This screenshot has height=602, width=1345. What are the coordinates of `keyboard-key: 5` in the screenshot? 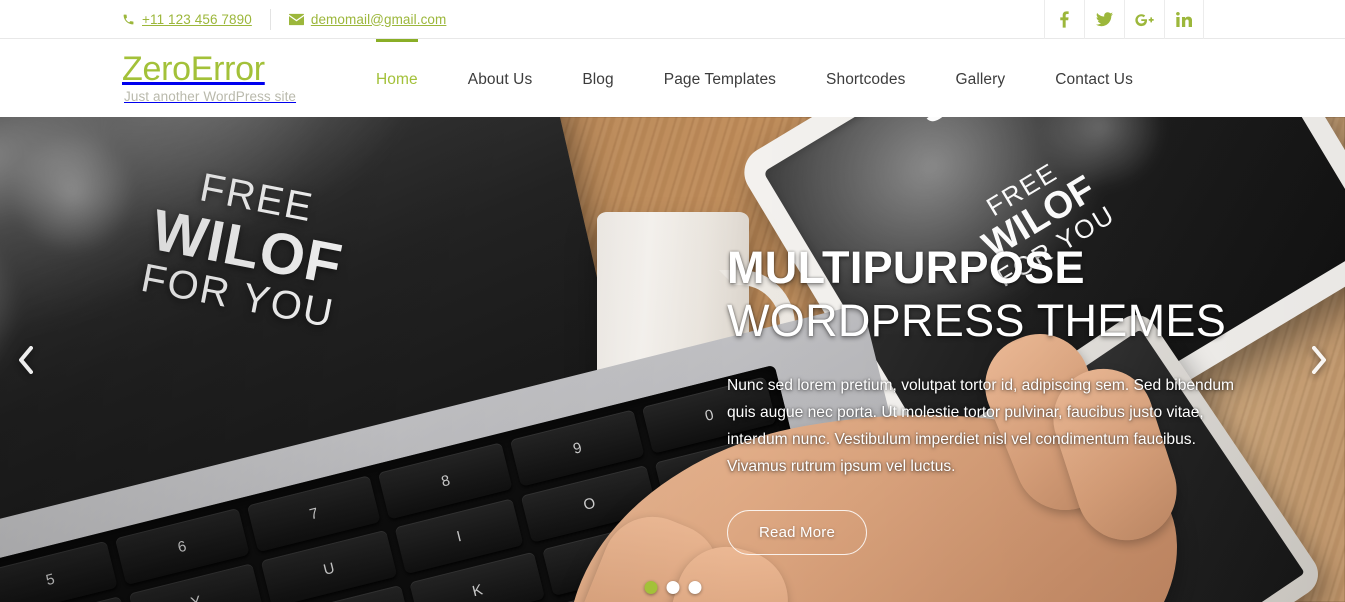 It's located at (59, 571).